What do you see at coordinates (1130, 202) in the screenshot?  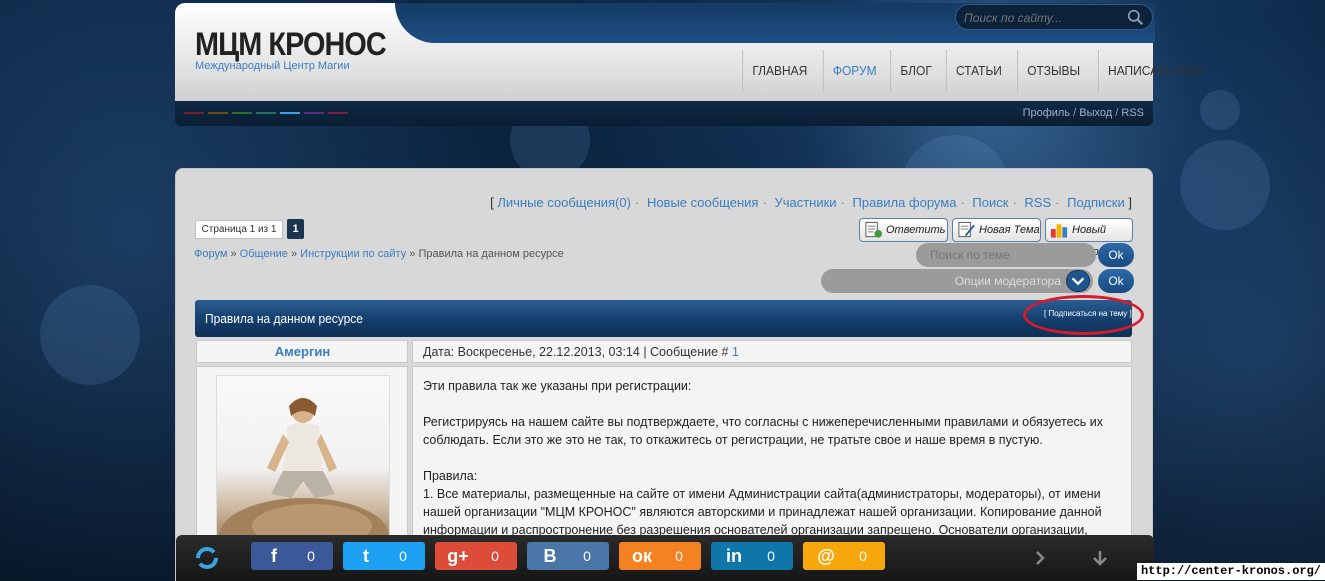 I see `bracket: ]` at bounding box center [1130, 202].